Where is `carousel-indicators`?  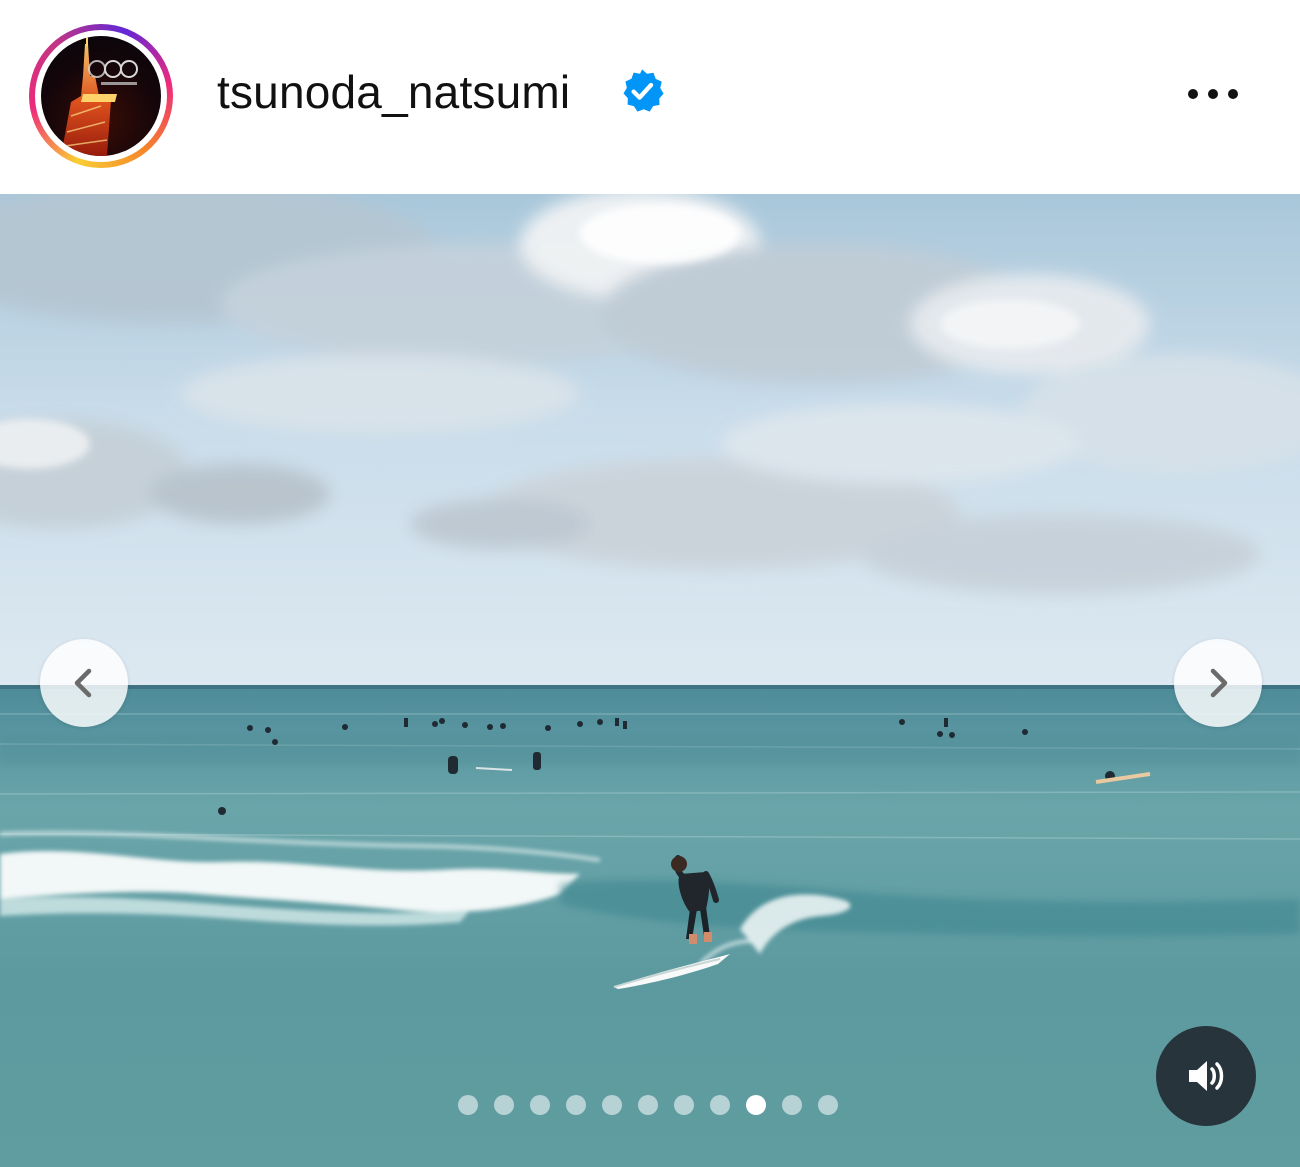
carousel-indicators is located at coordinates (648, 1105).